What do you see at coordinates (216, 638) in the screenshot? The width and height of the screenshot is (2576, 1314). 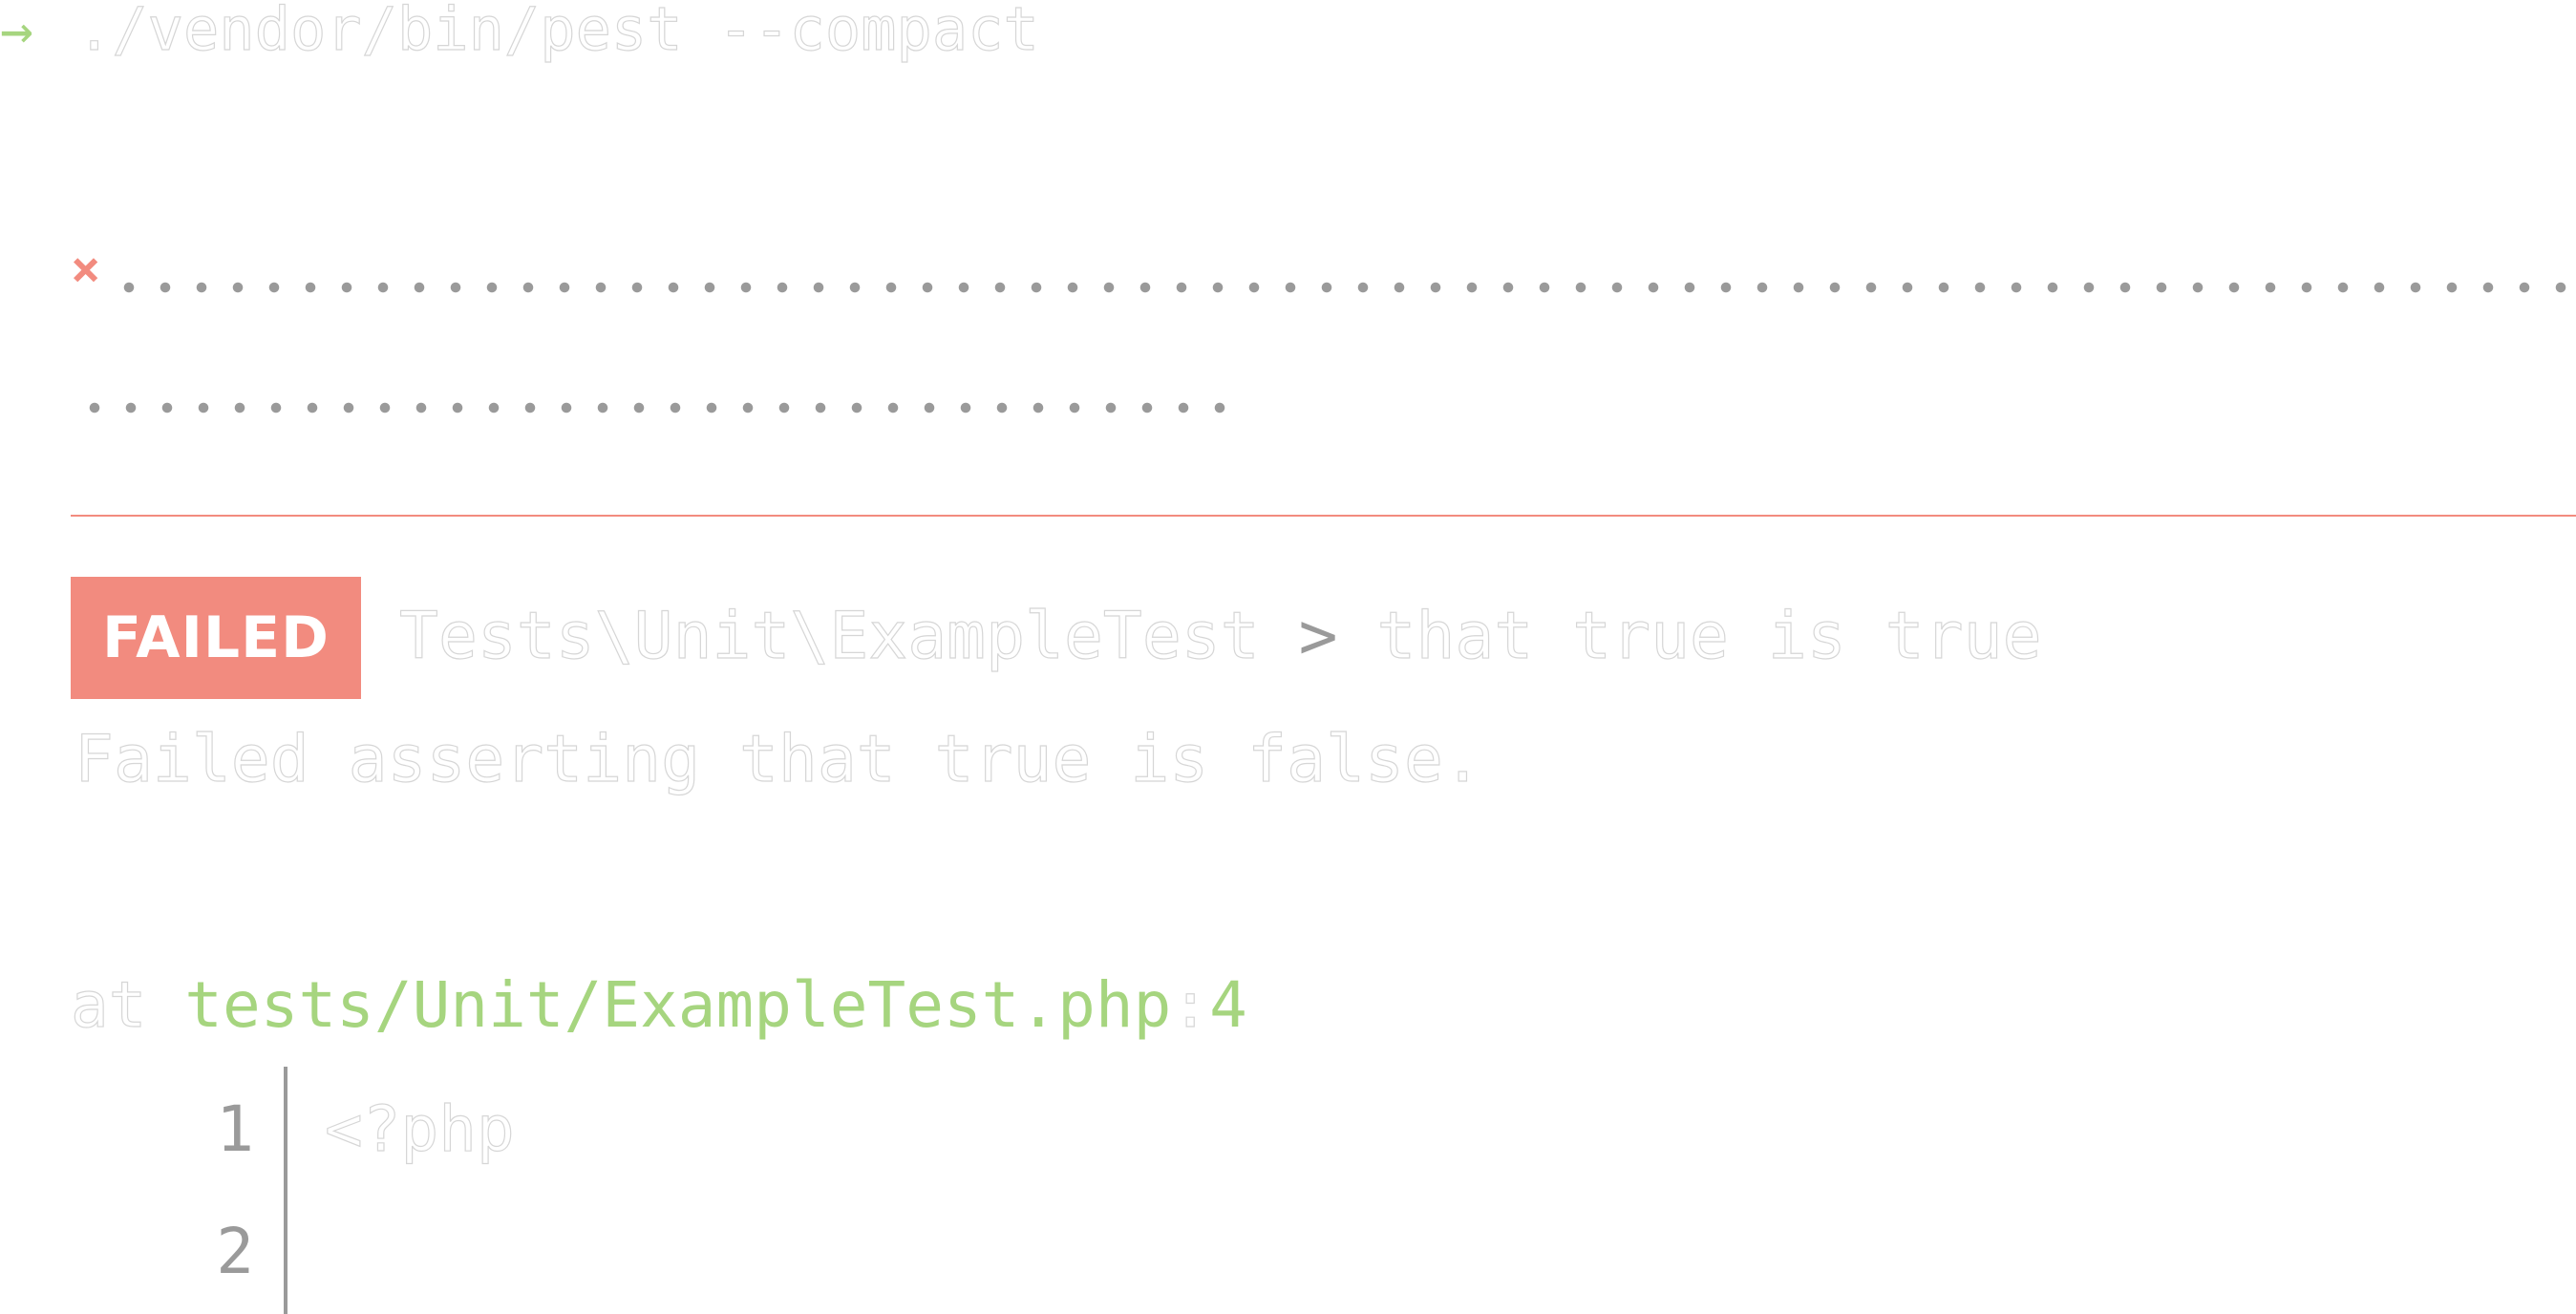 I see `failed-badge: FAILED` at bounding box center [216, 638].